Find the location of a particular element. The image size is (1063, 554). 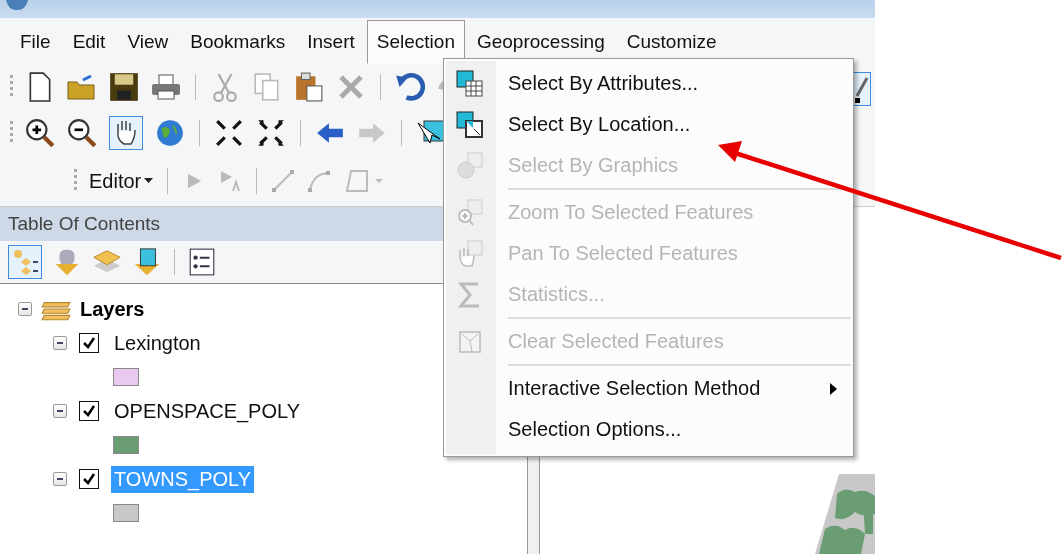

menu-item: Insert is located at coordinates (331, 42).